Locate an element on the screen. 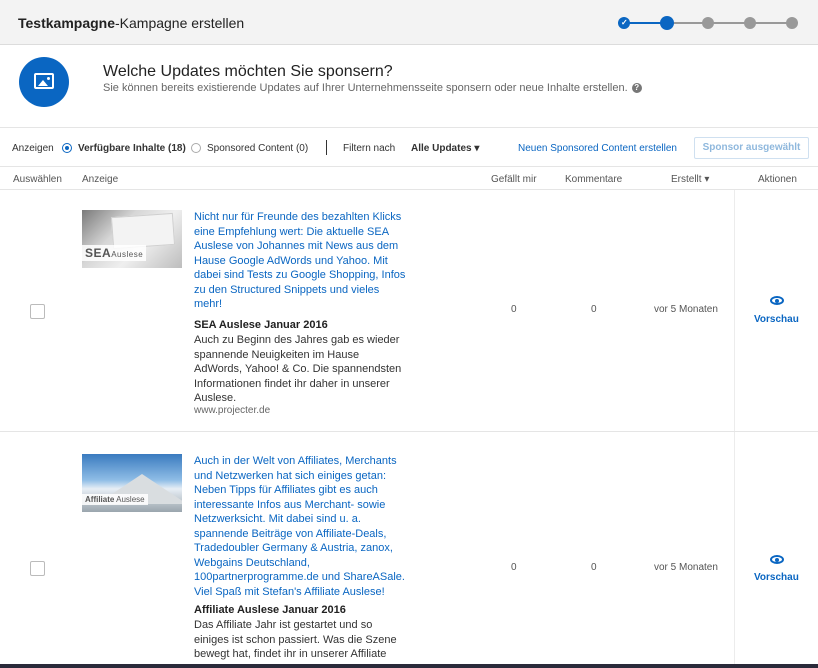 Image resolution: width=818 pixels, height=668 pixels. post-link-title: Affiliate Auslese Januar 2016 is located at coordinates (301, 610).